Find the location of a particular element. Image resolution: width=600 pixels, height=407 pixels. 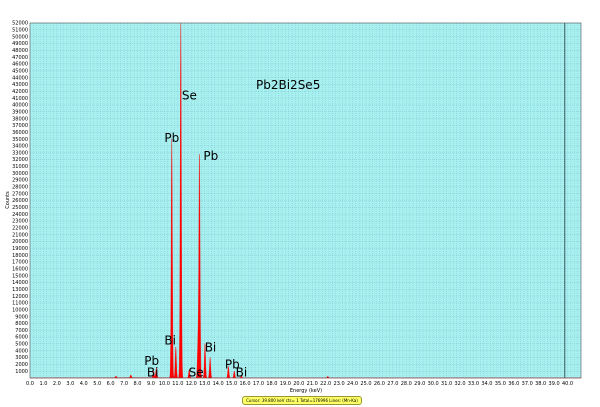

x-tick-label: 10.0 is located at coordinates (164, 384).